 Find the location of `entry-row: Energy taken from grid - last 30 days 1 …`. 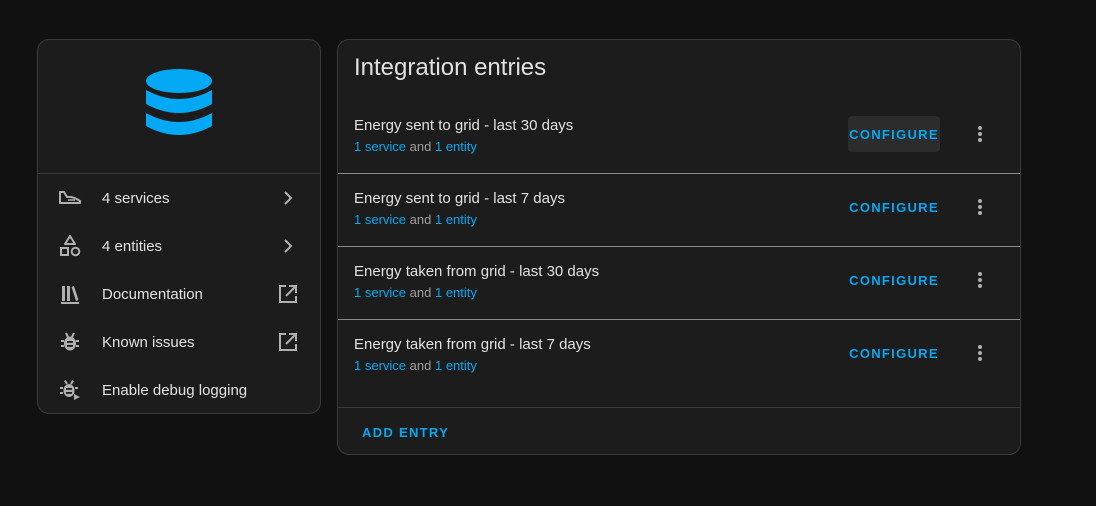

entry-row: Energy taken from grid - last 30 days 1 … is located at coordinates (679, 283).